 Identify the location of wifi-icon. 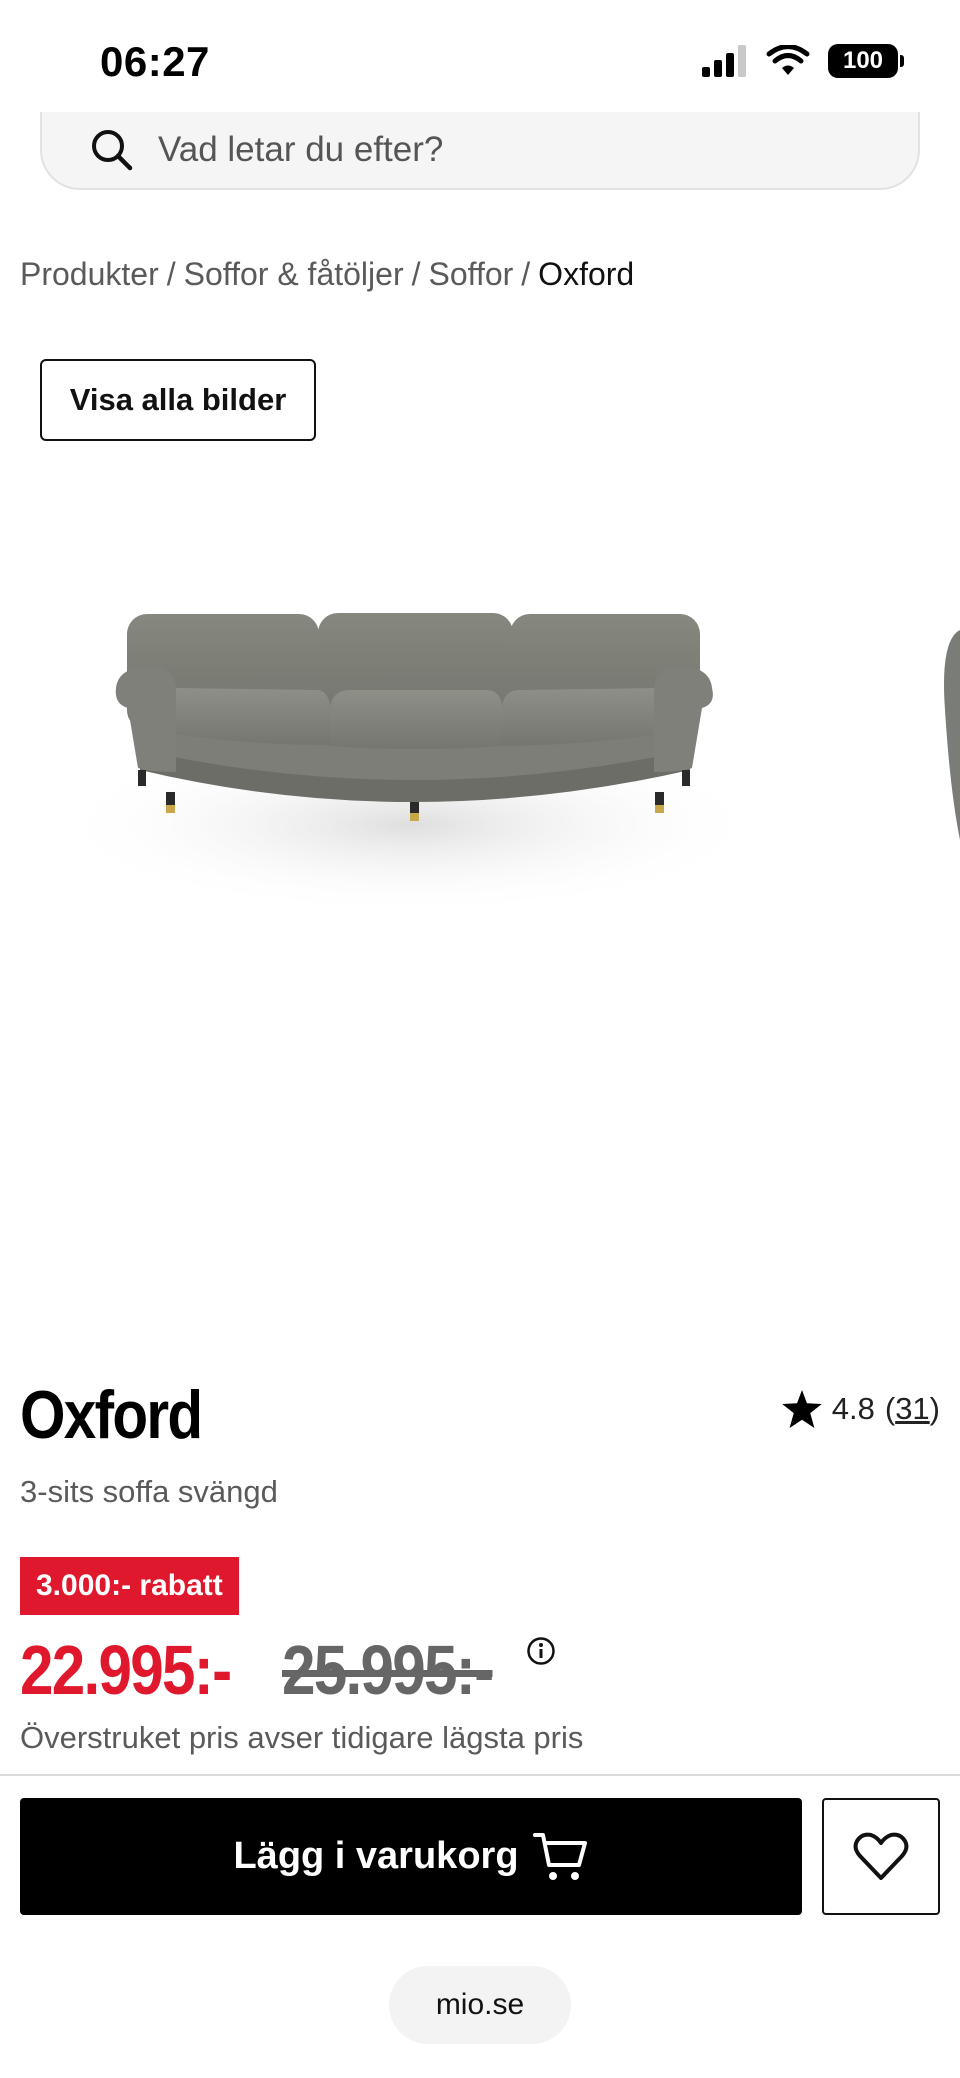
(788, 60).